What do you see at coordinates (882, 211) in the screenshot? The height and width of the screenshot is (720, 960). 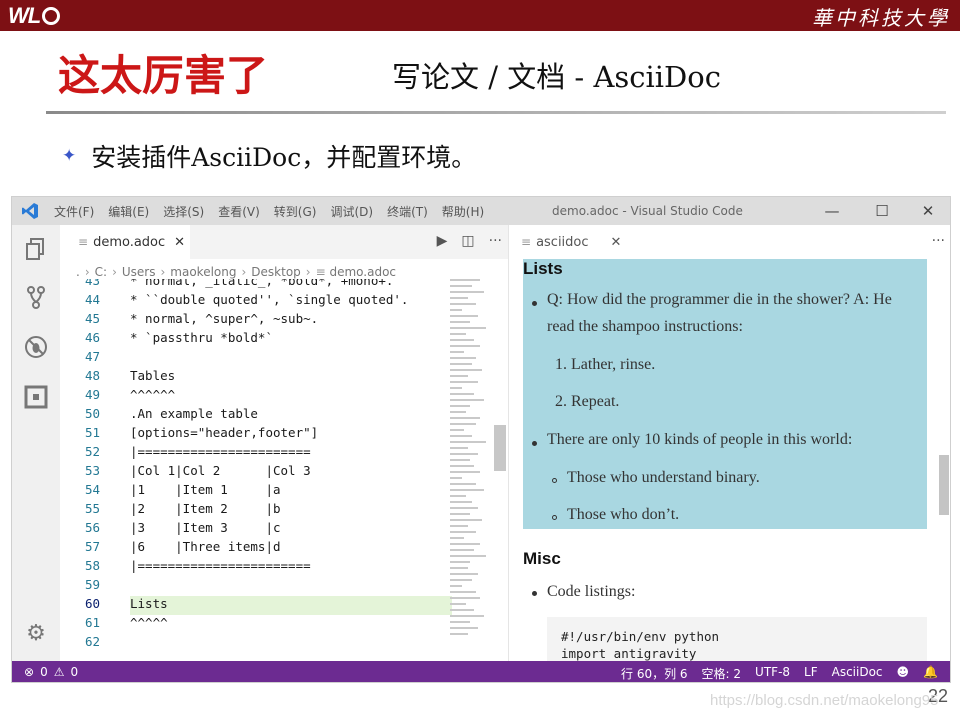 I see `maximize-button: ☐` at bounding box center [882, 211].